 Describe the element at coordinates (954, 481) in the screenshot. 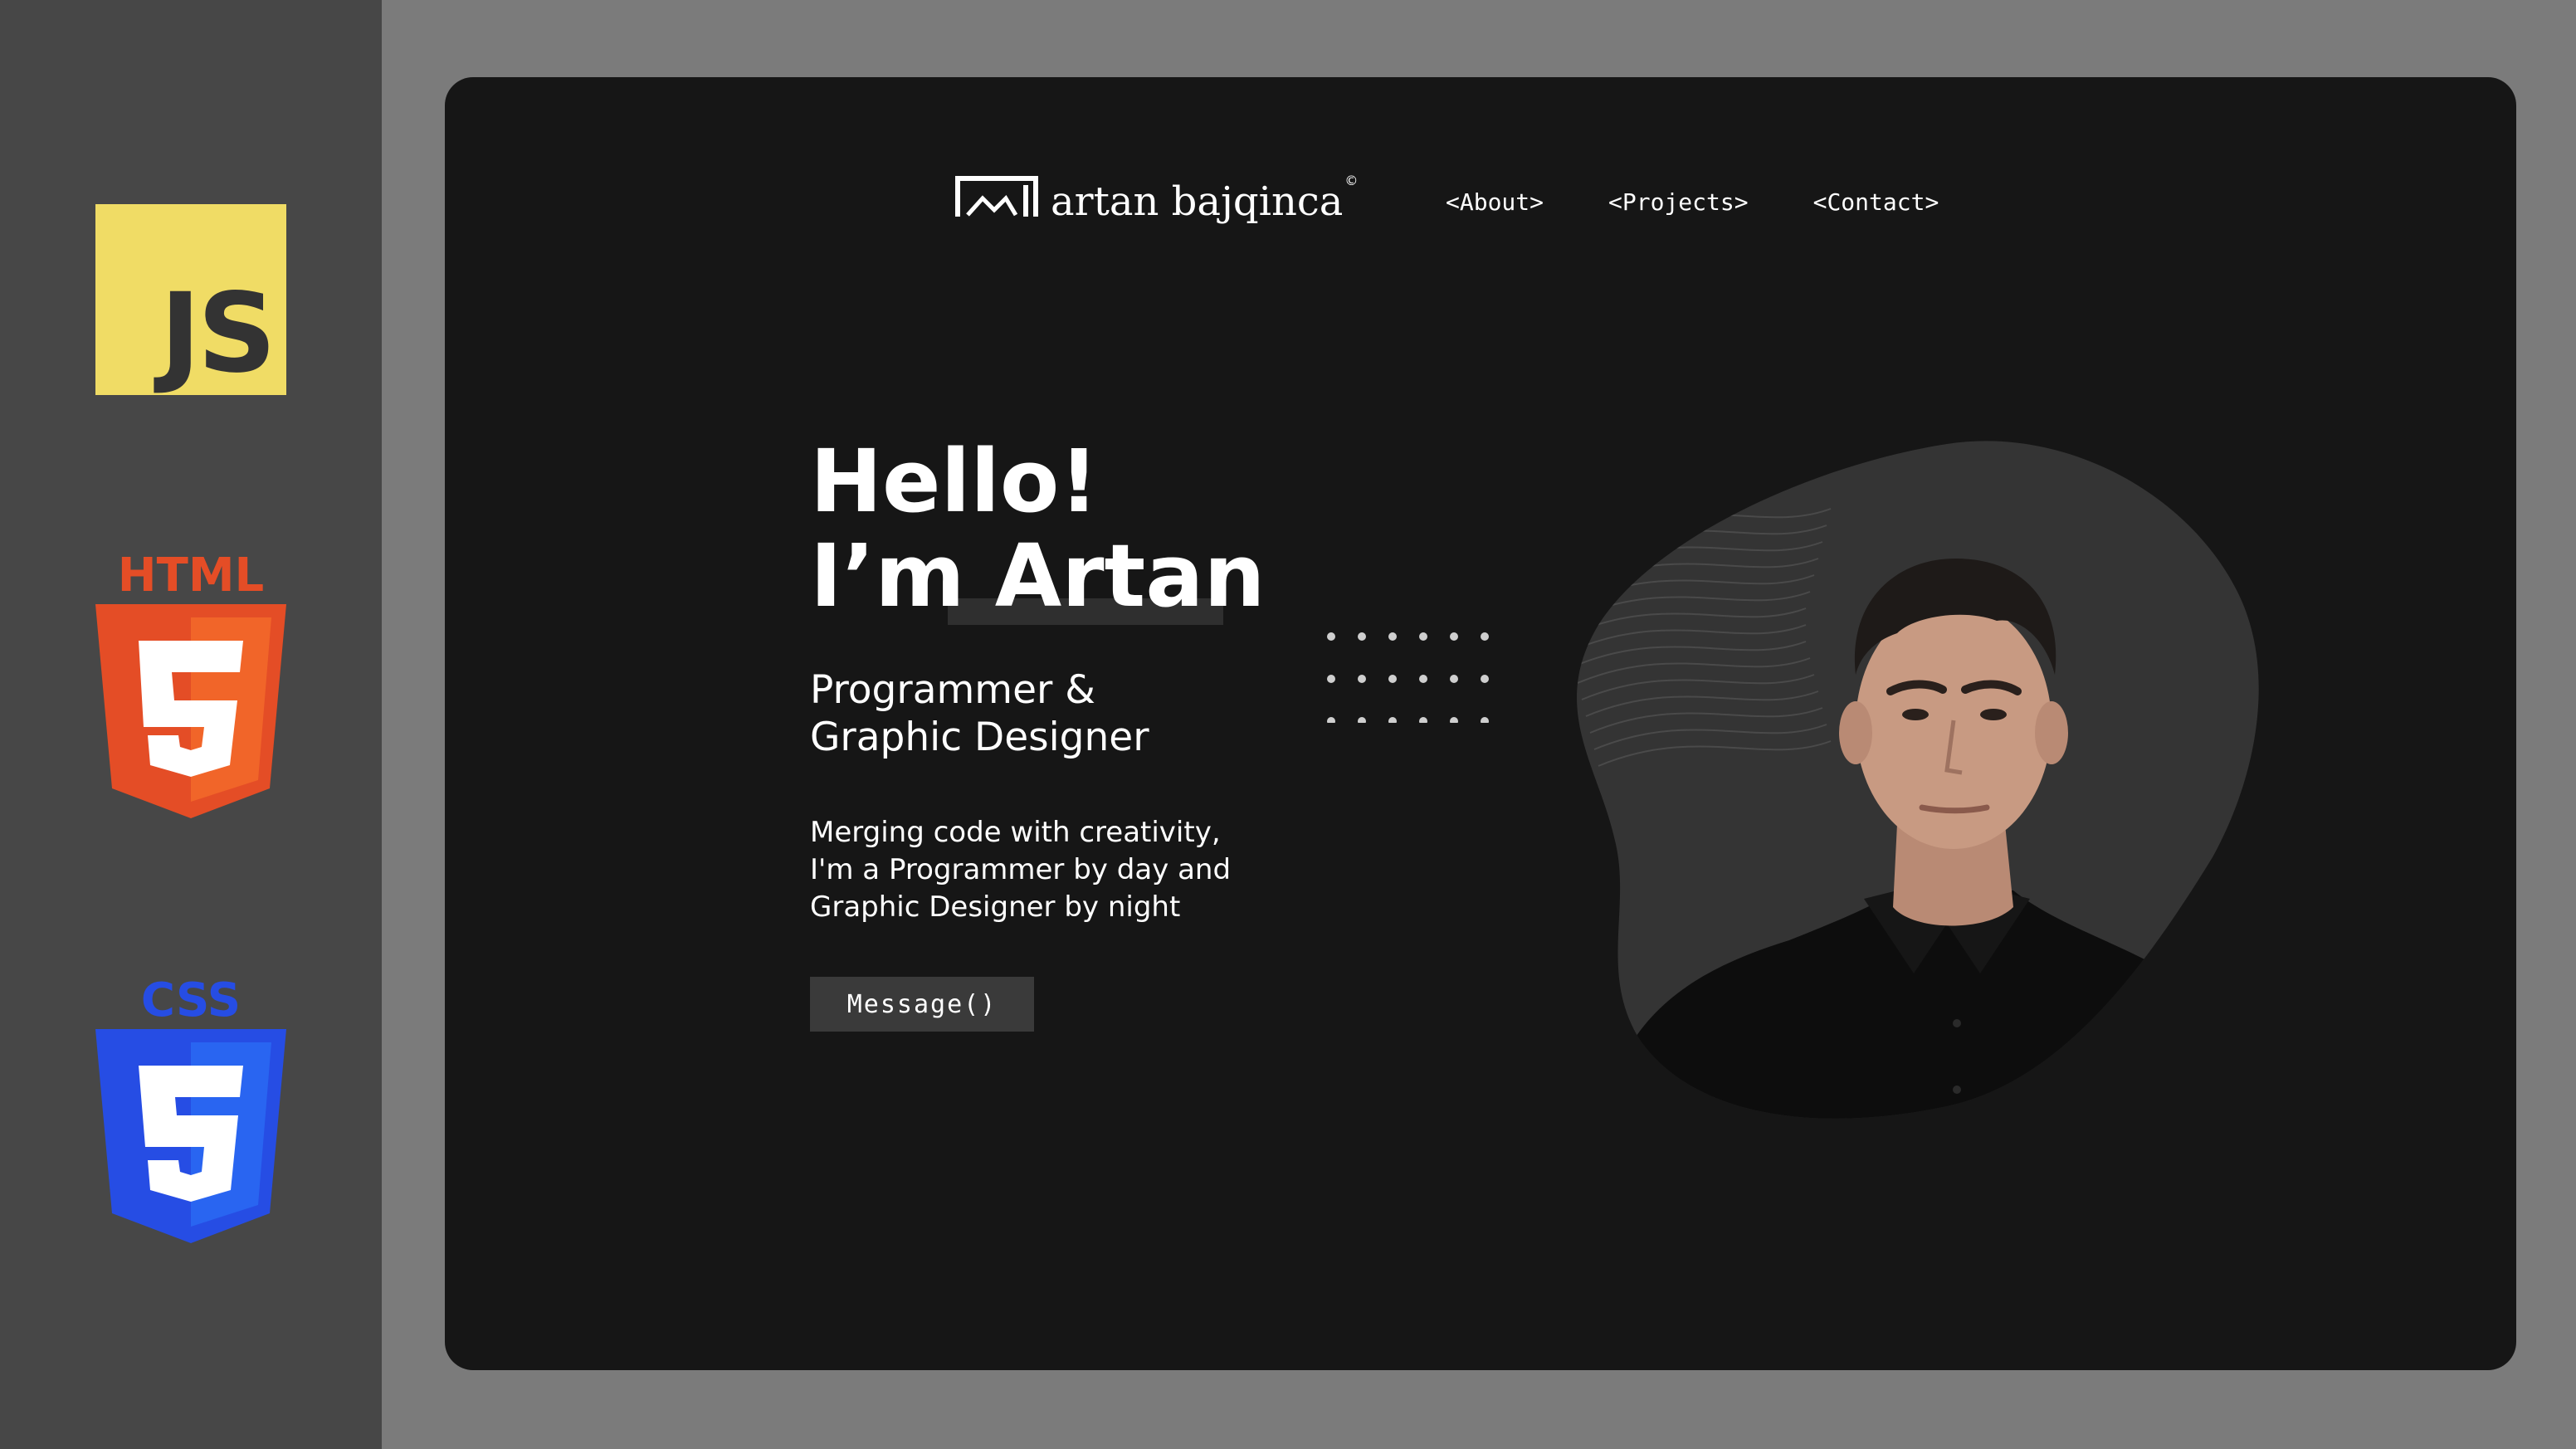

I see `hero-title-line-1: Hello!` at that location.